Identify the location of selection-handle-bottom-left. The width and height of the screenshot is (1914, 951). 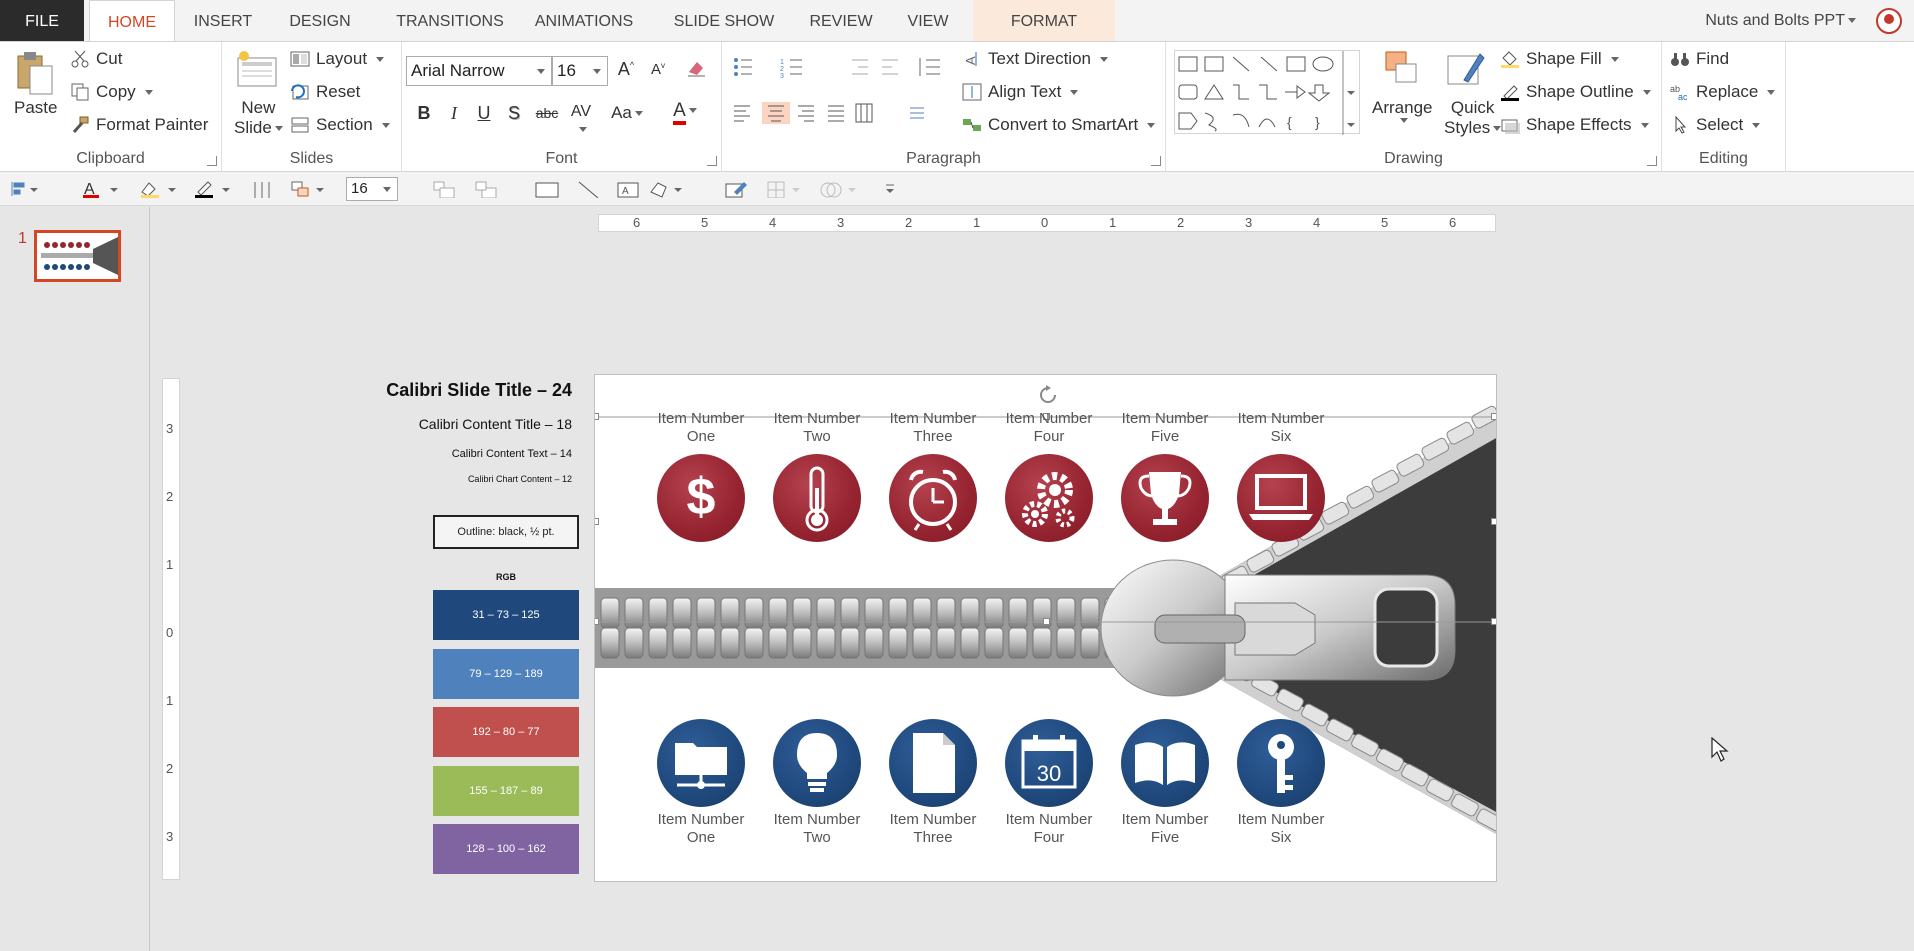
(597, 621).